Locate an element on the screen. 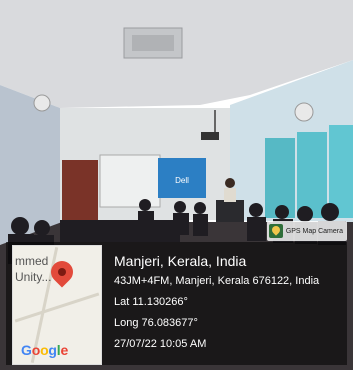  speaker-body is located at coordinates (230, 195).